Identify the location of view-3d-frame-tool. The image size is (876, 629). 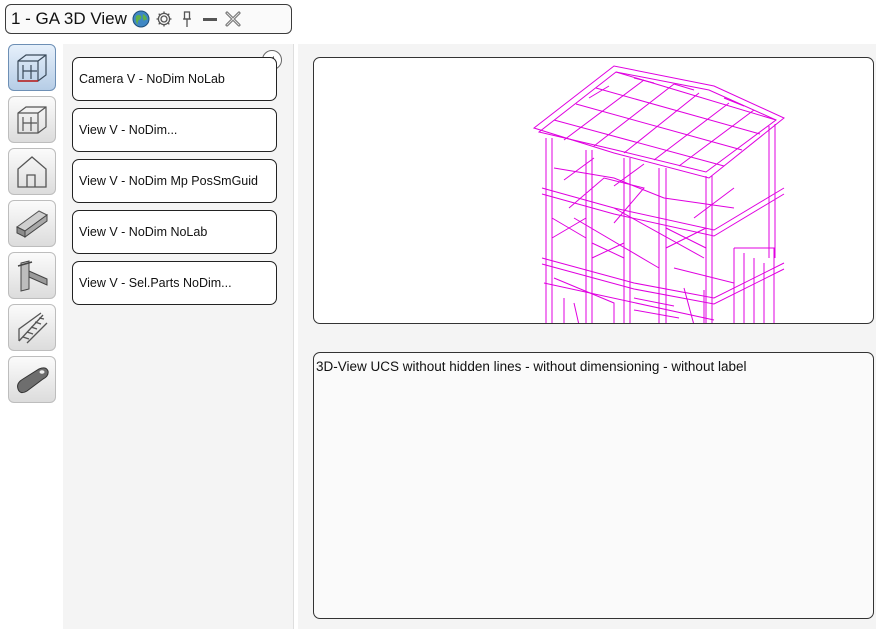
(32, 119).